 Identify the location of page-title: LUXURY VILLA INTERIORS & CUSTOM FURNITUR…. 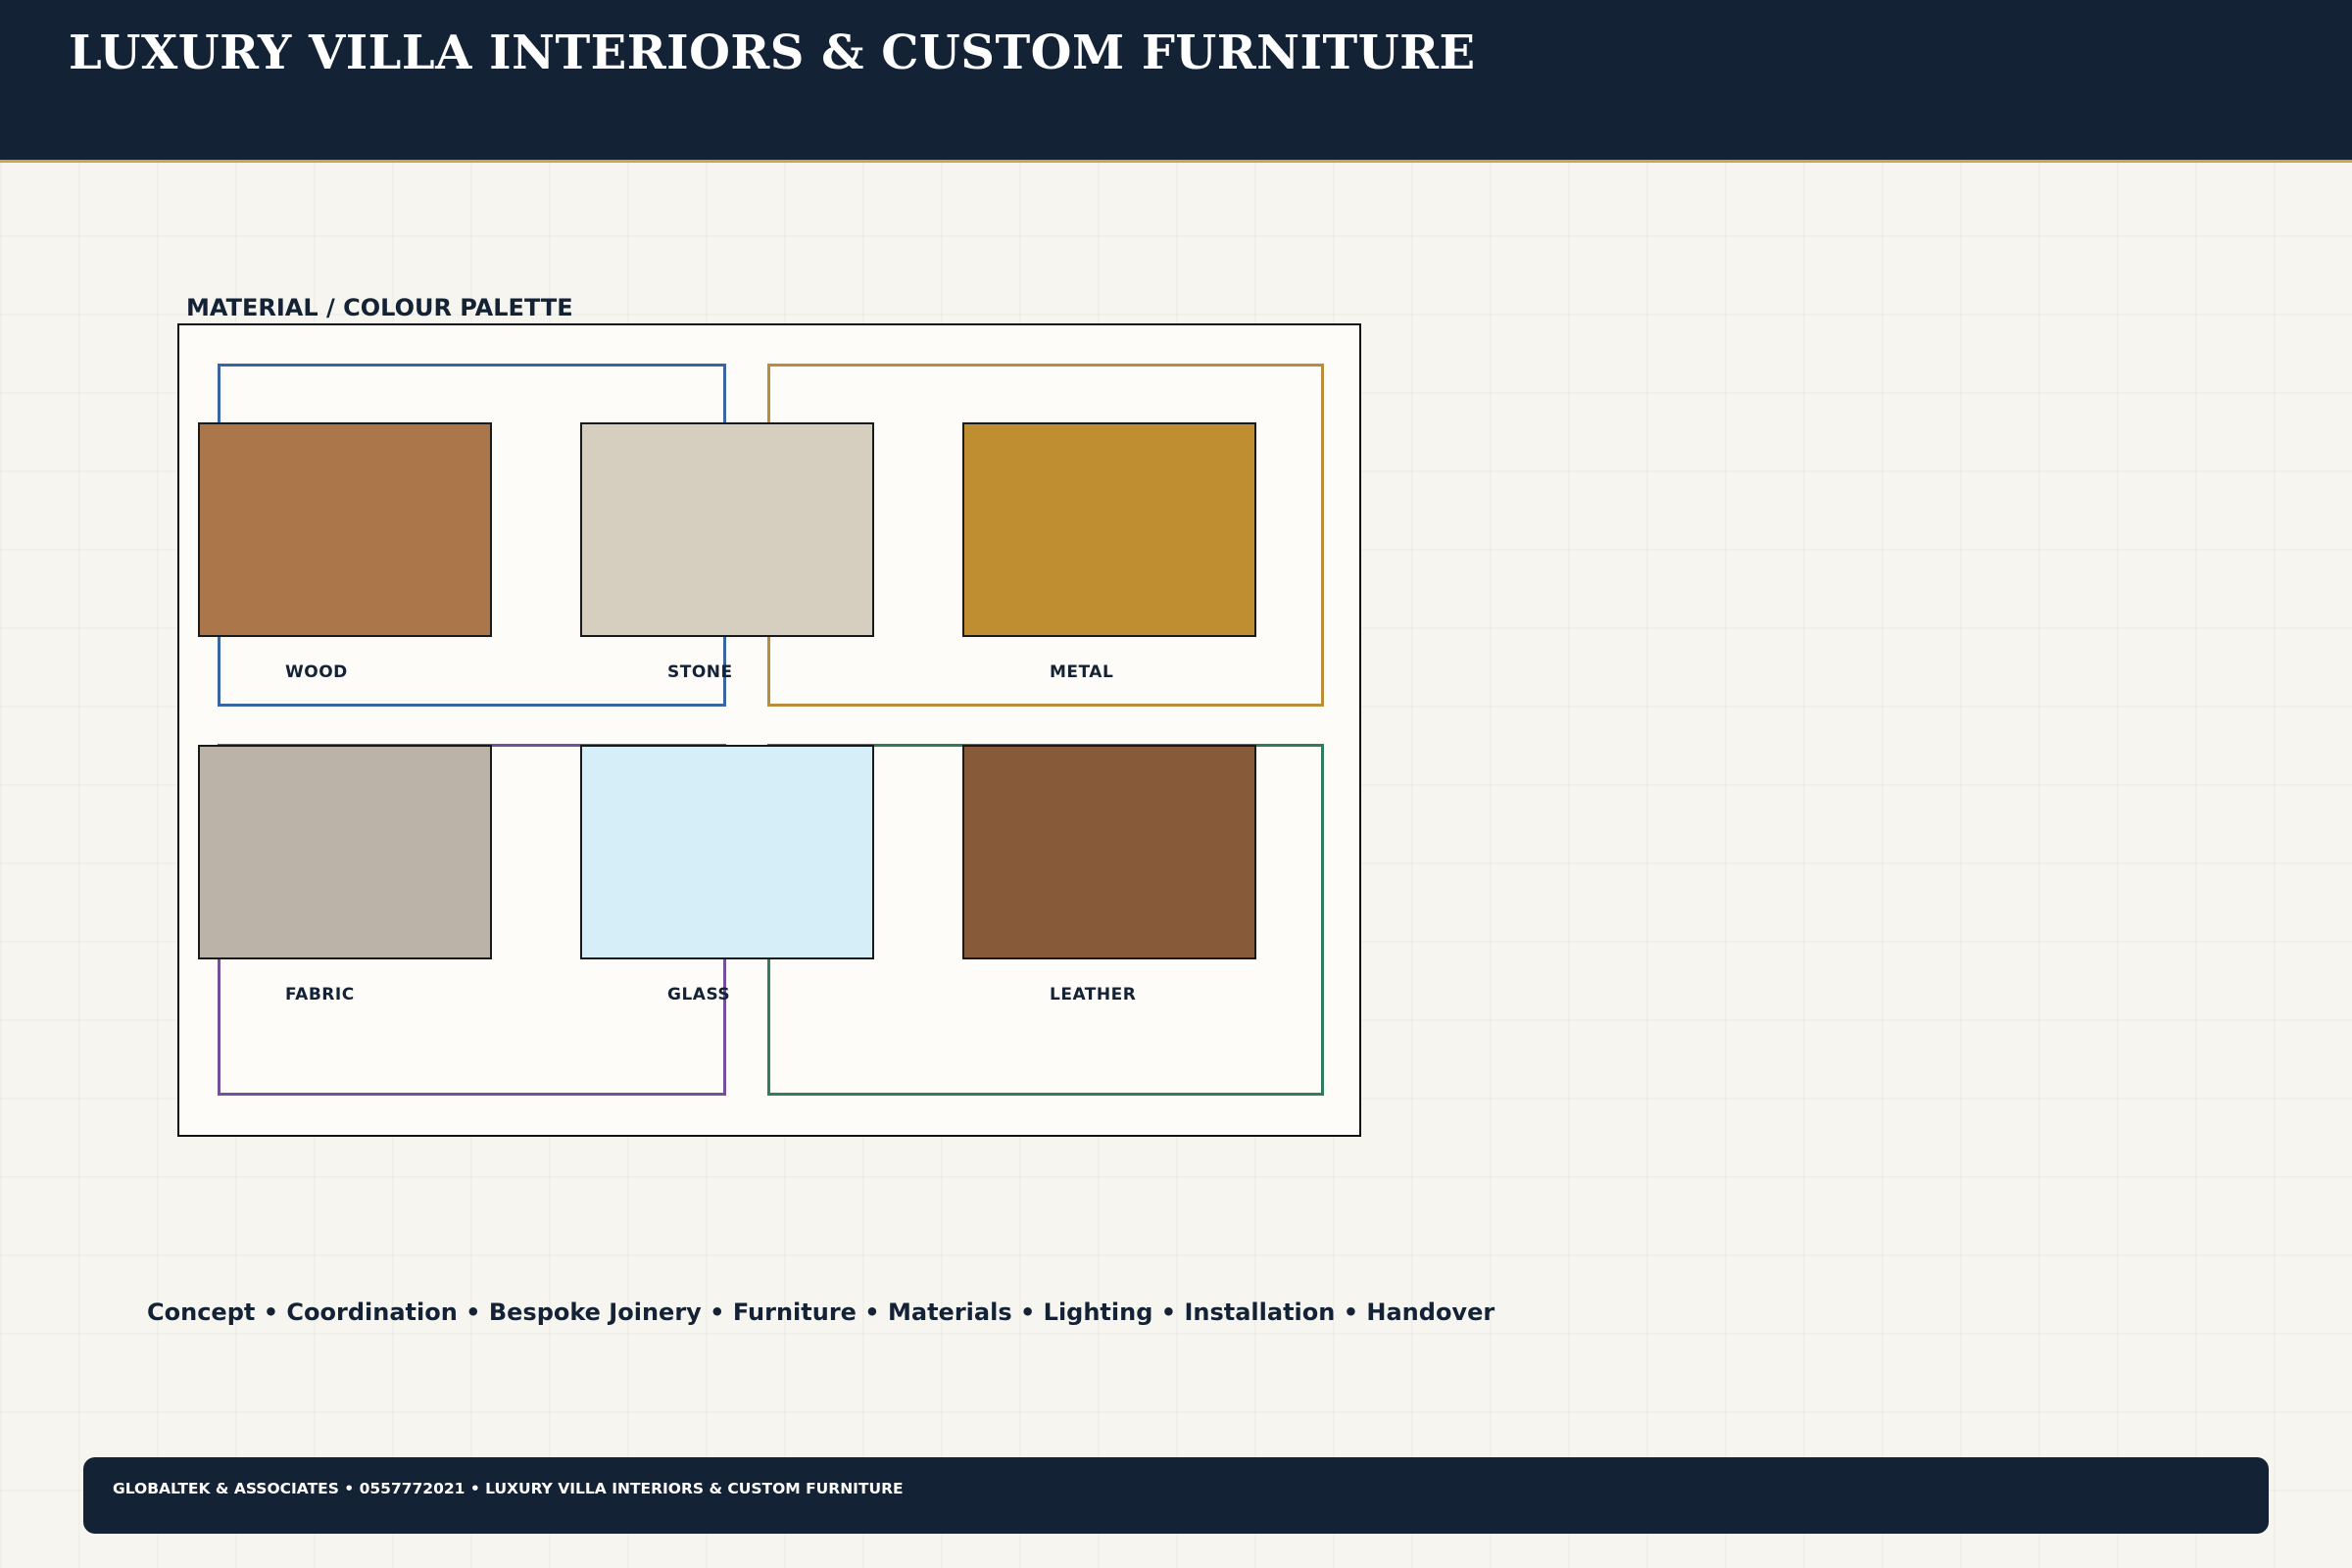
(772, 52).